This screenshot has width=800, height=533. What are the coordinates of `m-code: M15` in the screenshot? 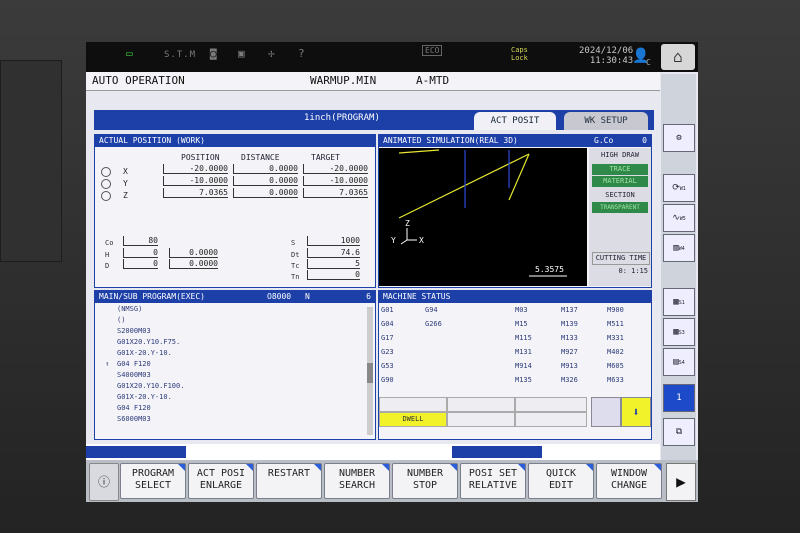 It's located at (521, 324).